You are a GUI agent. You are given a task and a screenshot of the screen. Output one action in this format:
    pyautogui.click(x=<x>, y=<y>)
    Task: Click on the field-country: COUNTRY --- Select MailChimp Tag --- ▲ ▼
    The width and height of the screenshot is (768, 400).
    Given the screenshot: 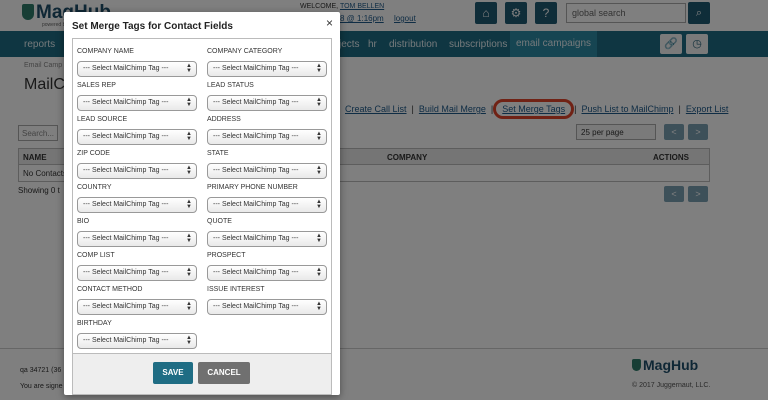 What is the action you would take?
    pyautogui.click(x=137, y=198)
    